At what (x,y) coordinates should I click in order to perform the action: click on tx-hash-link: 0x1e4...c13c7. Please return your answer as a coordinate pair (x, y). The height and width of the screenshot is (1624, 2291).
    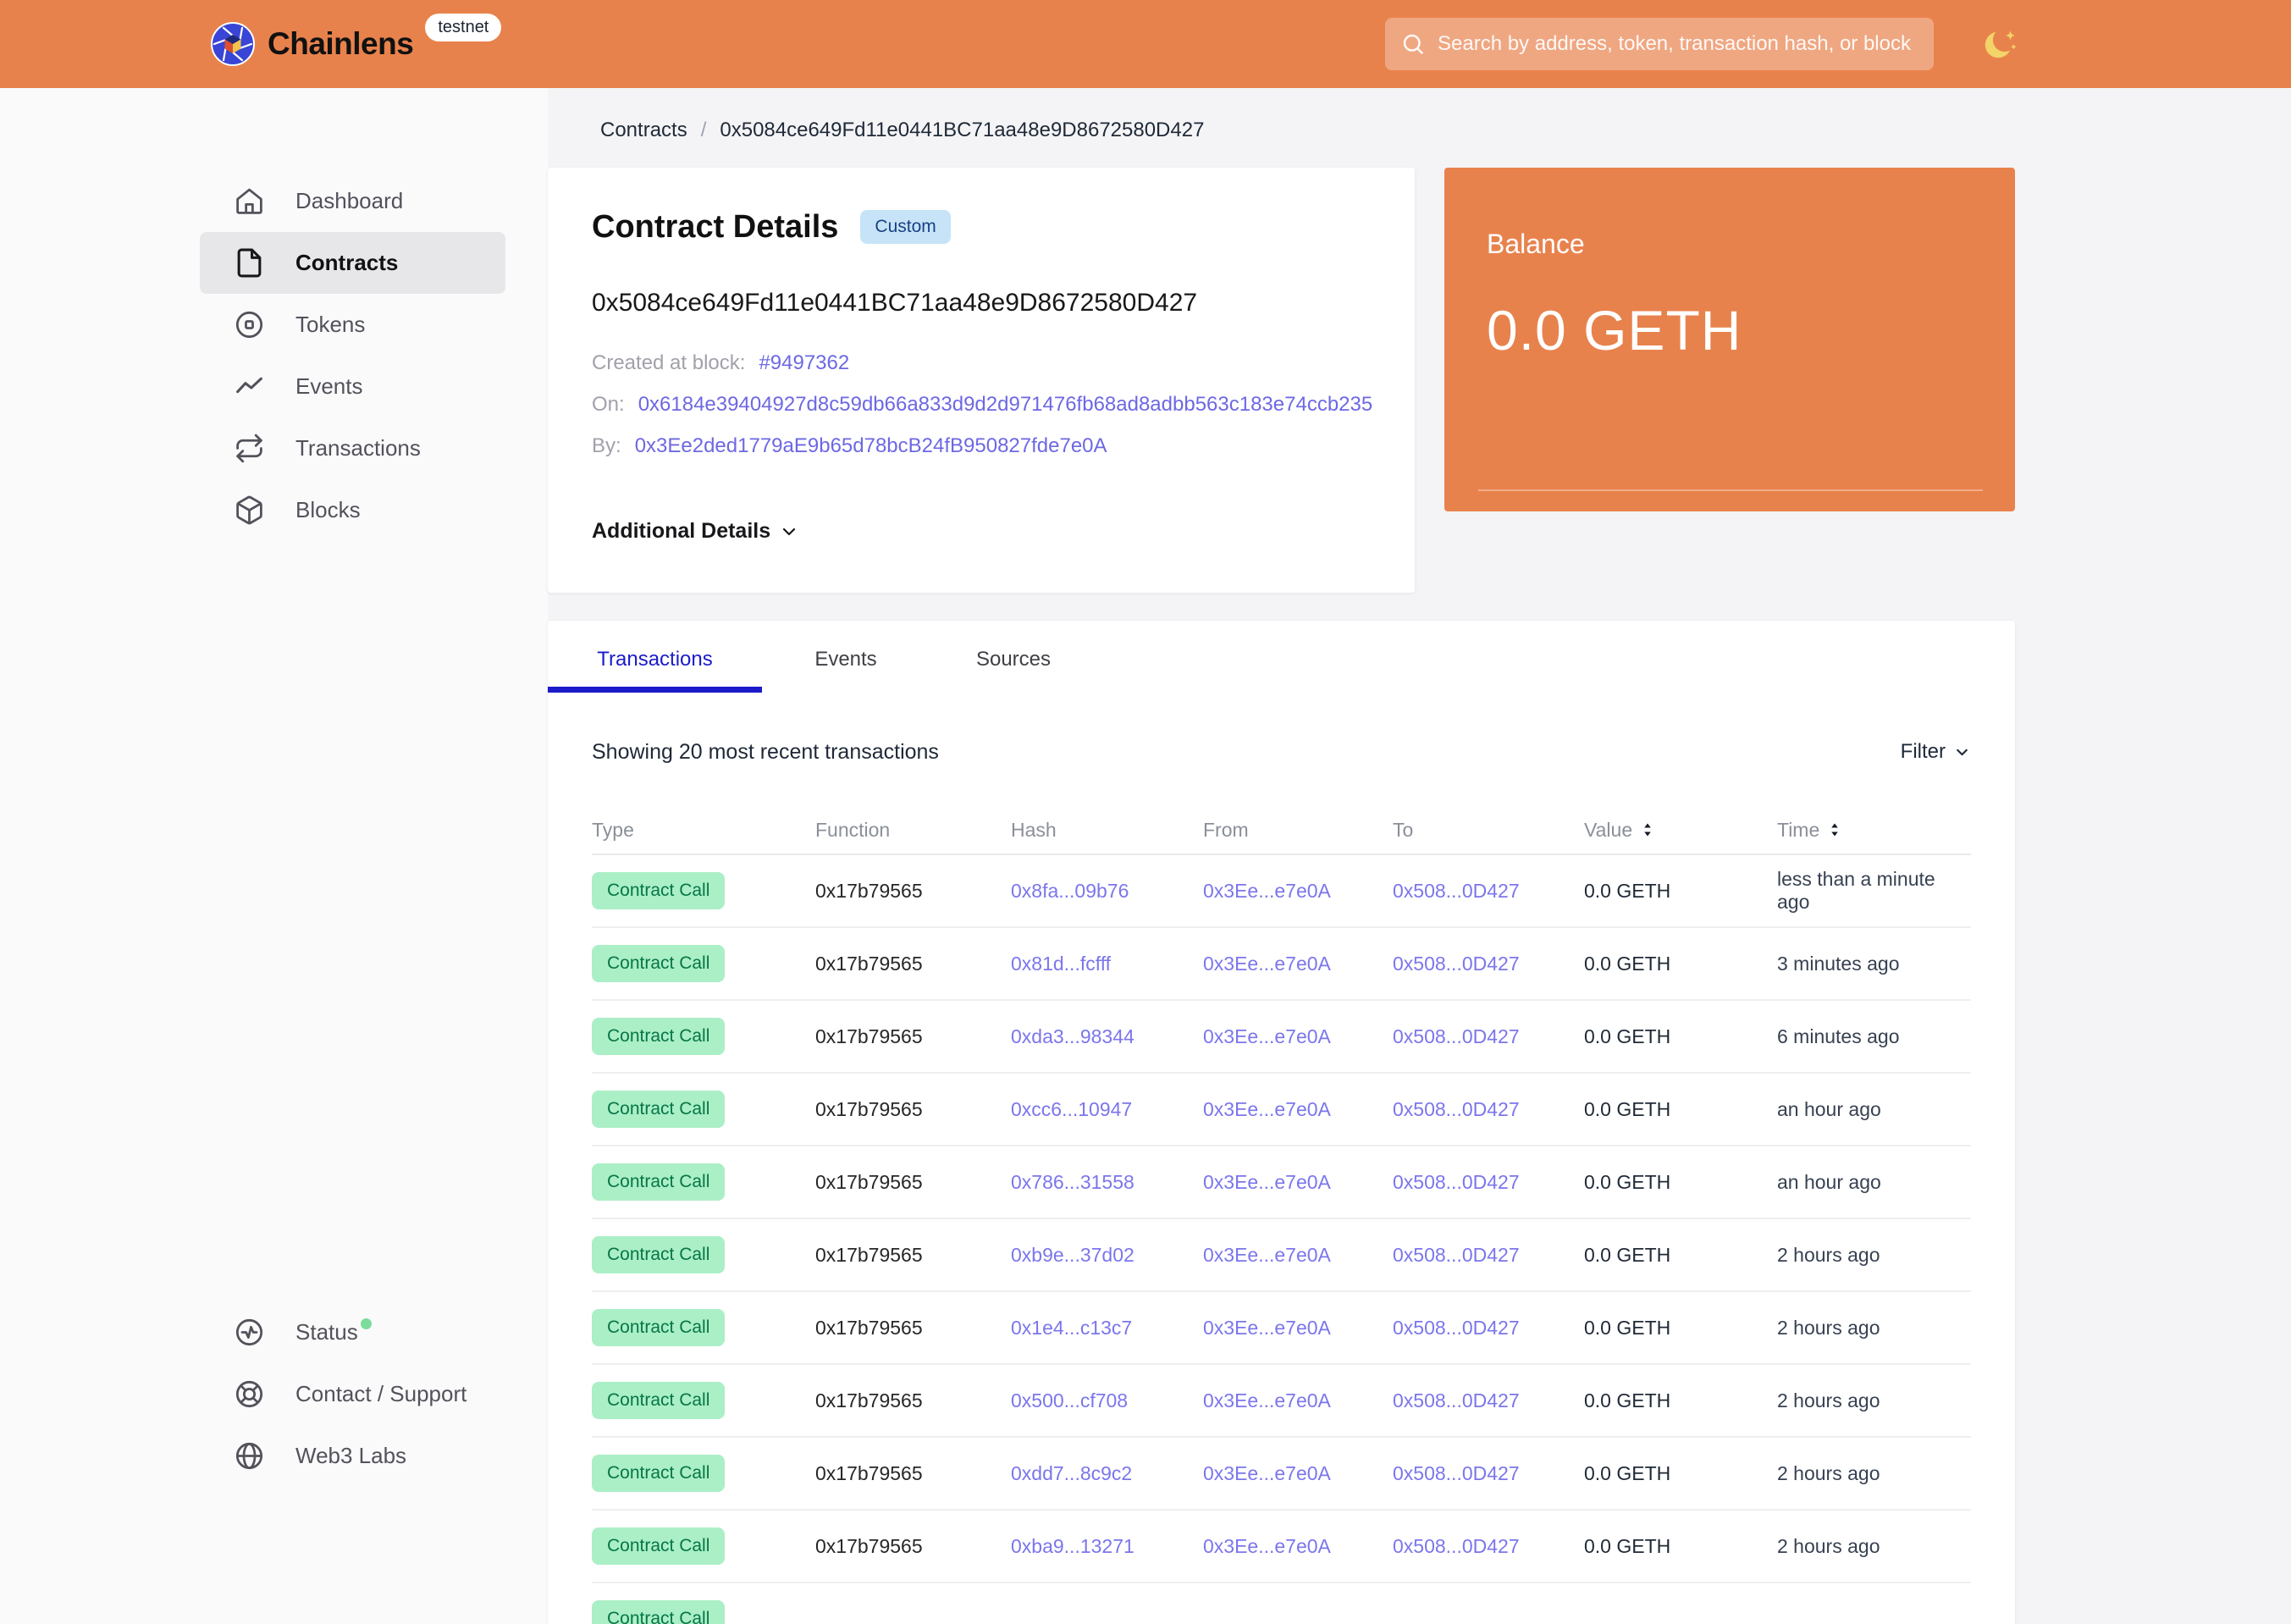
    Looking at the image, I should click on (1107, 1328).